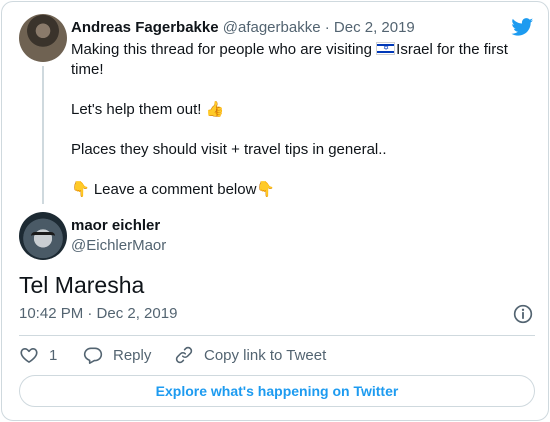 This screenshot has width=550, height=422. I want to click on parent-line4: 👇 Leave a comment below👇, so click(173, 189).